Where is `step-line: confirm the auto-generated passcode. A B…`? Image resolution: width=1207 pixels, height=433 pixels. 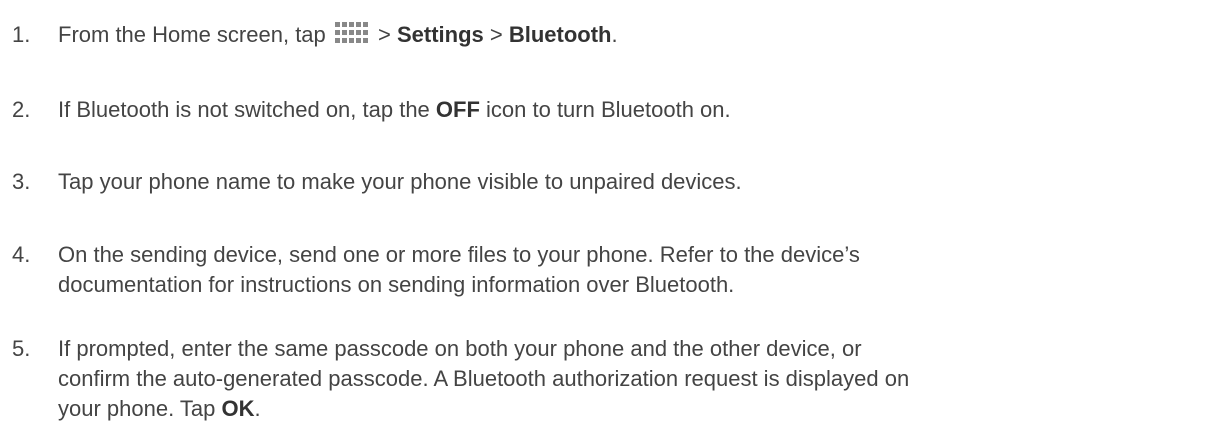 step-line: confirm the auto-generated passcode. A B… is located at coordinates (484, 378).